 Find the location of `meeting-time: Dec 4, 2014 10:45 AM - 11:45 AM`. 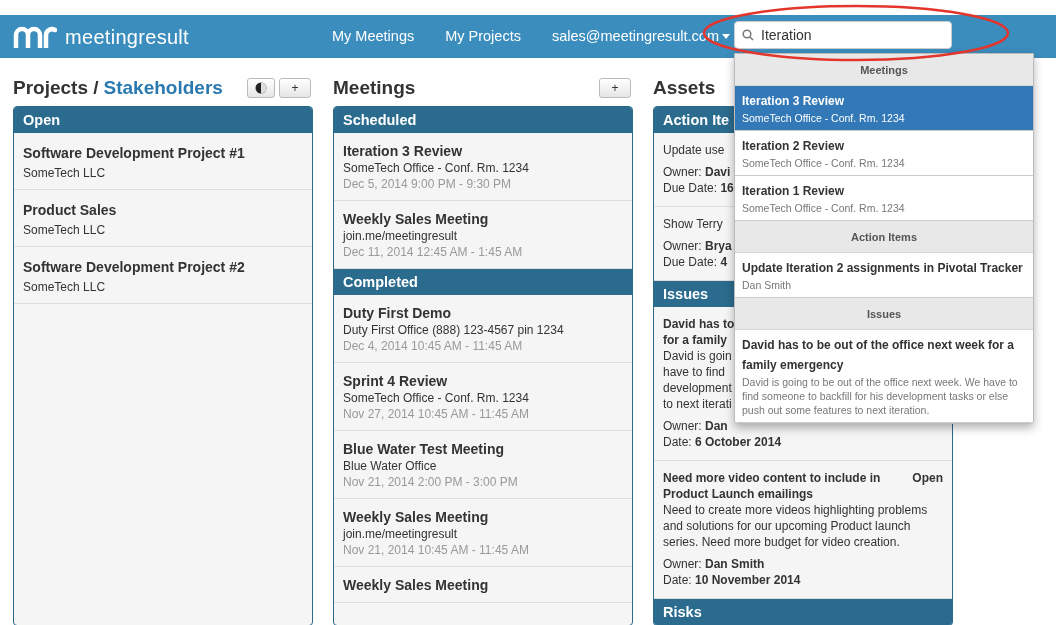

meeting-time: Dec 4, 2014 10:45 AM - 11:45 AM is located at coordinates (433, 346).